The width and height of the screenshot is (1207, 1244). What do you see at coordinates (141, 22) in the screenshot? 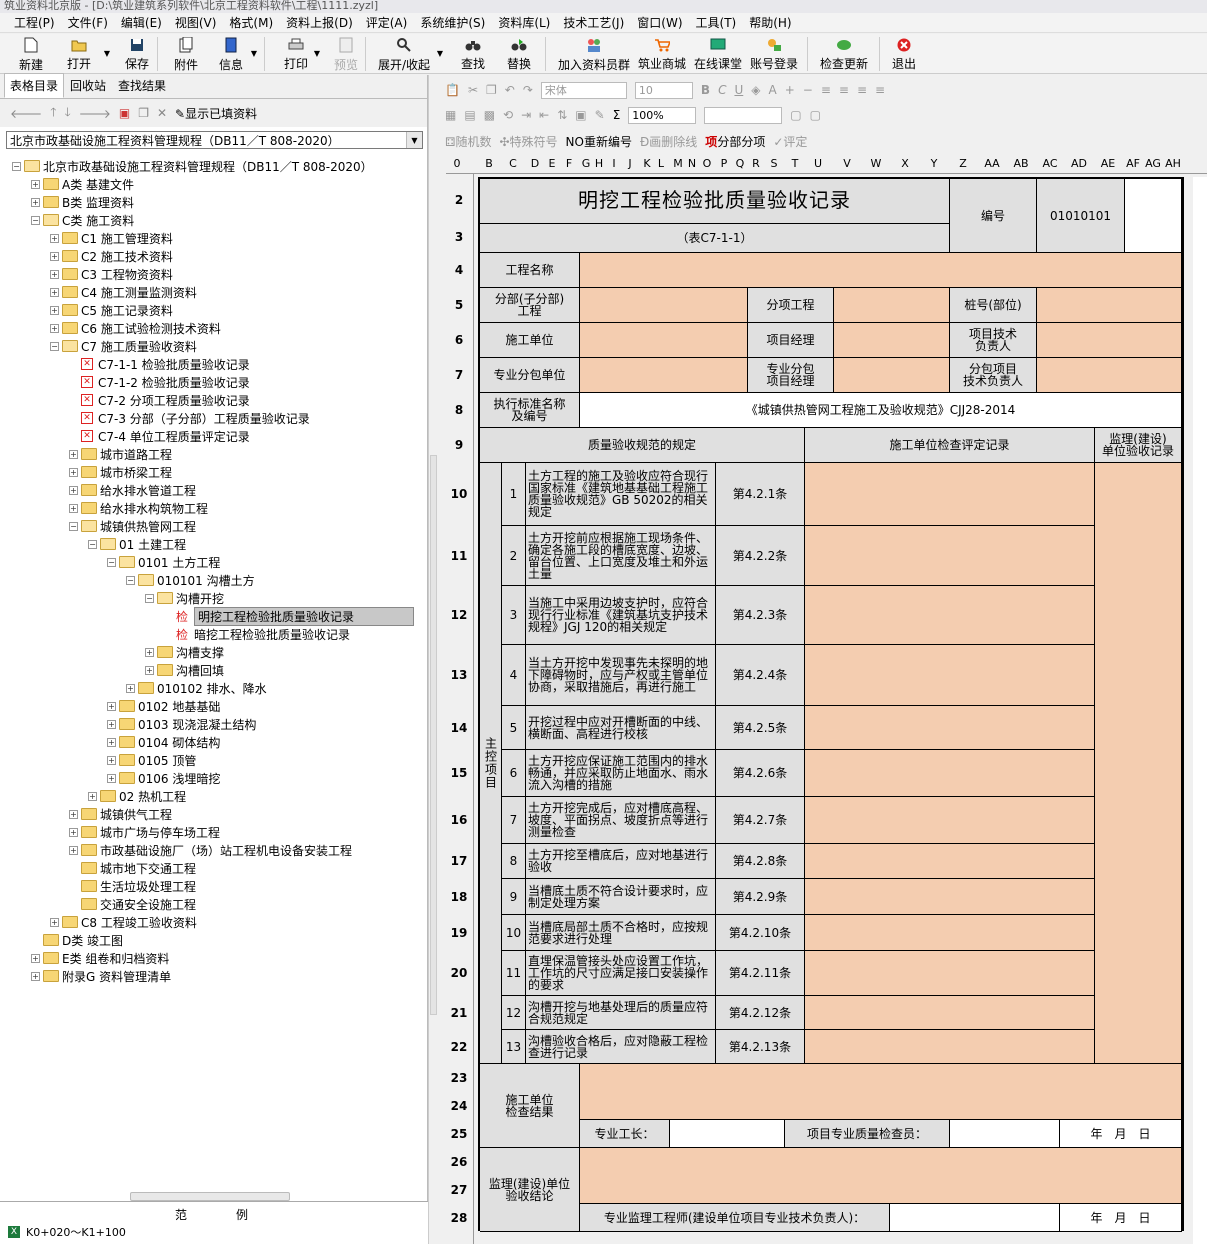
I see `menu-item: 编辑(E)` at bounding box center [141, 22].